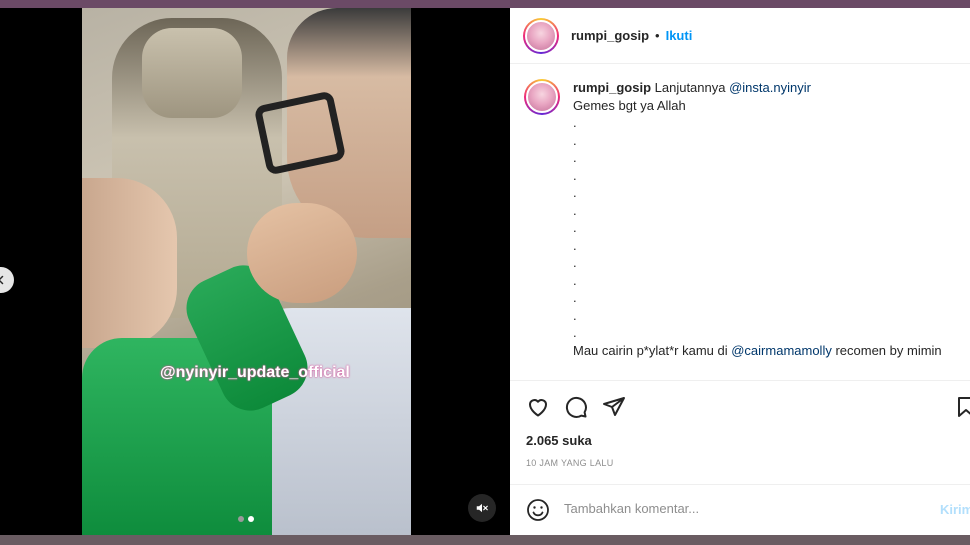 This screenshot has width=970, height=545. What do you see at coordinates (629, 105) in the screenshot?
I see `caption-line-2: Gemes bgt ya Allah` at bounding box center [629, 105].